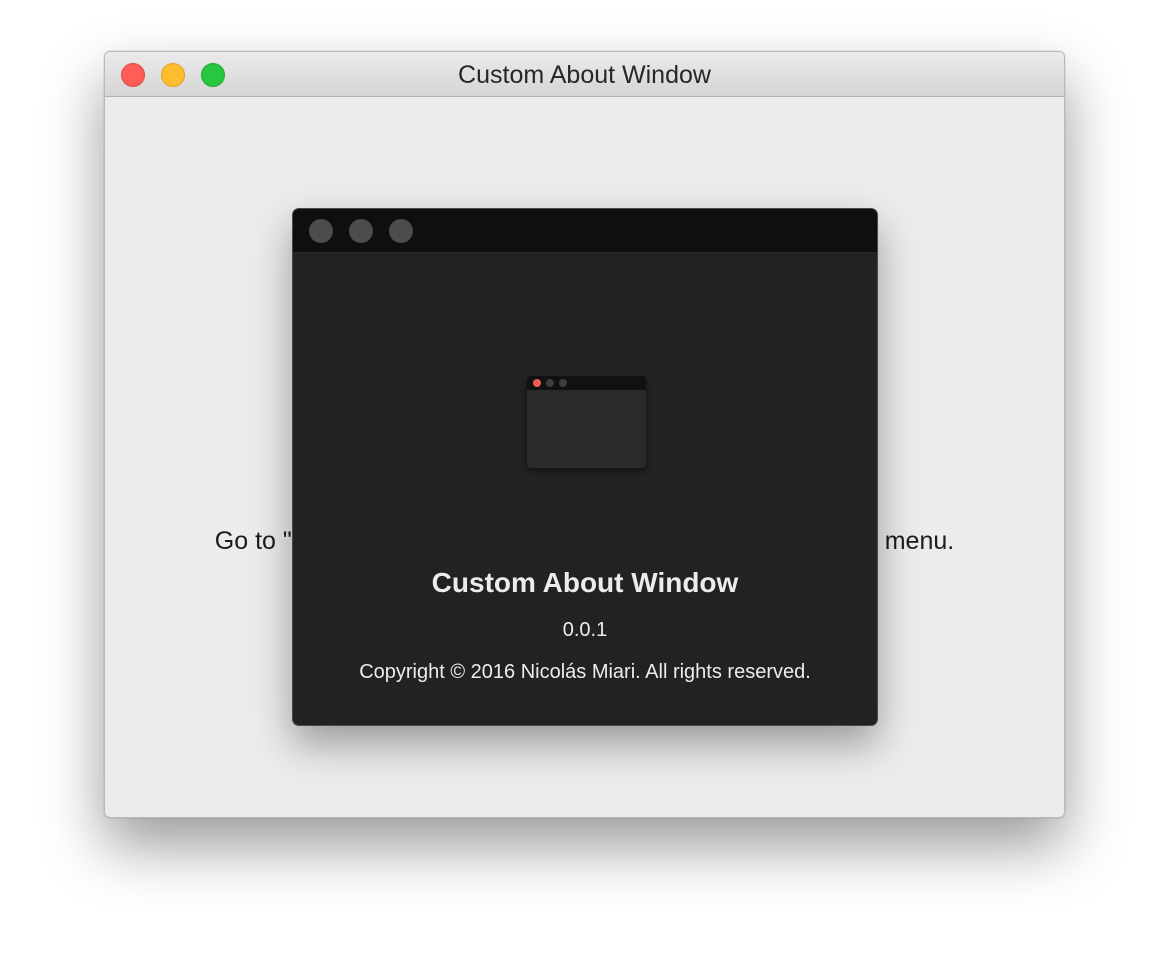  Describe the element at coordinates (586, 383) in the screenshot. I see `app-icon-titlebar` at that location.